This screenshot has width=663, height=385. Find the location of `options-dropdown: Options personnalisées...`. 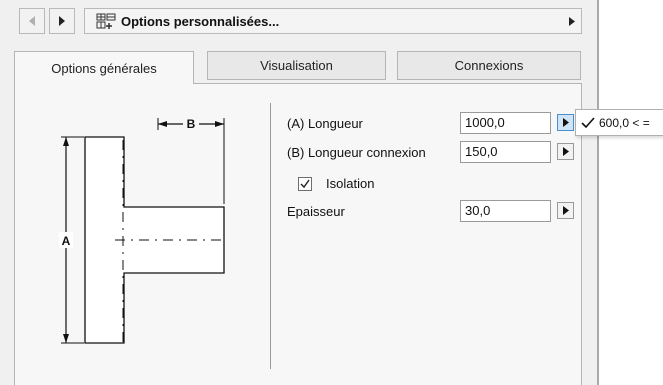

options-dropdown: Options personnalisées... is located at coordinates (333, 21).